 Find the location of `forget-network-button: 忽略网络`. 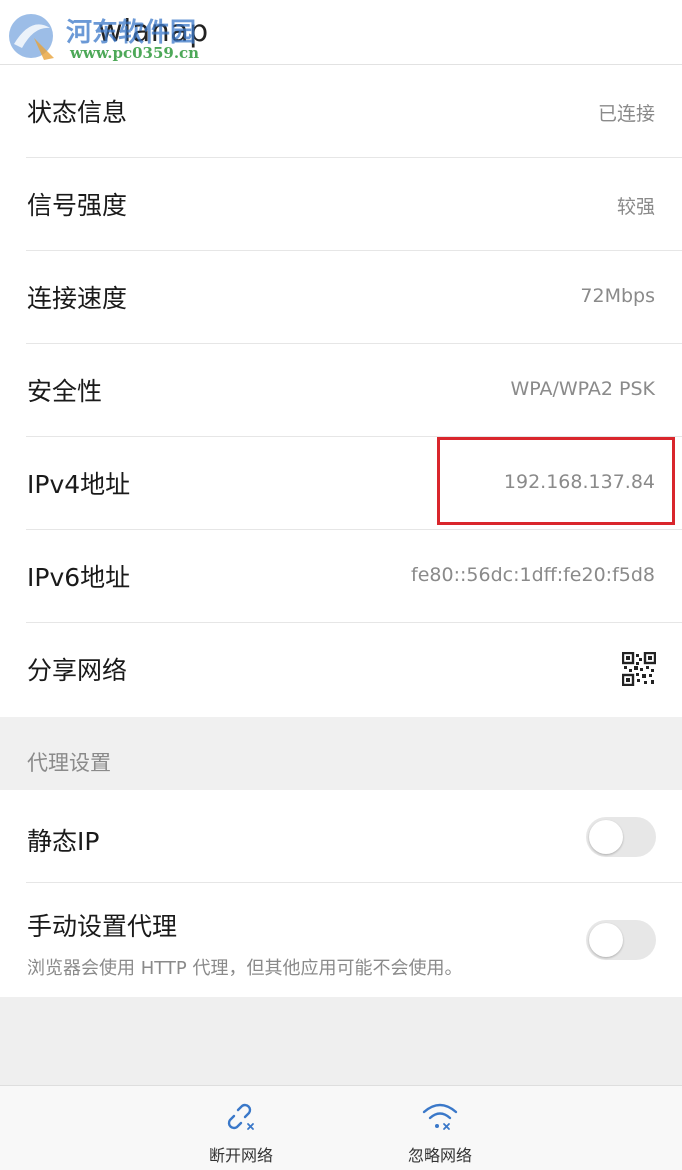

forget-network-button: 忽略网络 is located at coordinates (440, 1128).